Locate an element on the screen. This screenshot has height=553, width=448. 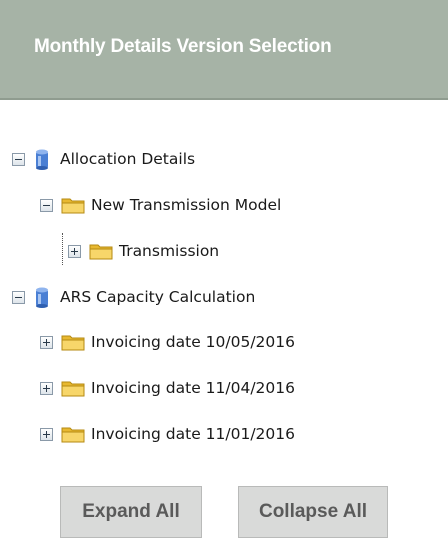
tree-node-label: Invoicing date 11/01/2016 is located at coordinates (193, 434).